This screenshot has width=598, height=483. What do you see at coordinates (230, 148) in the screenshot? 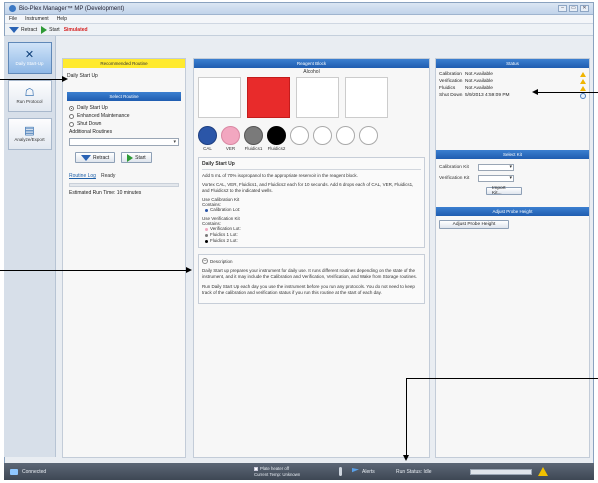
I see `ver-label: VER` at bounding box center [230, 148].